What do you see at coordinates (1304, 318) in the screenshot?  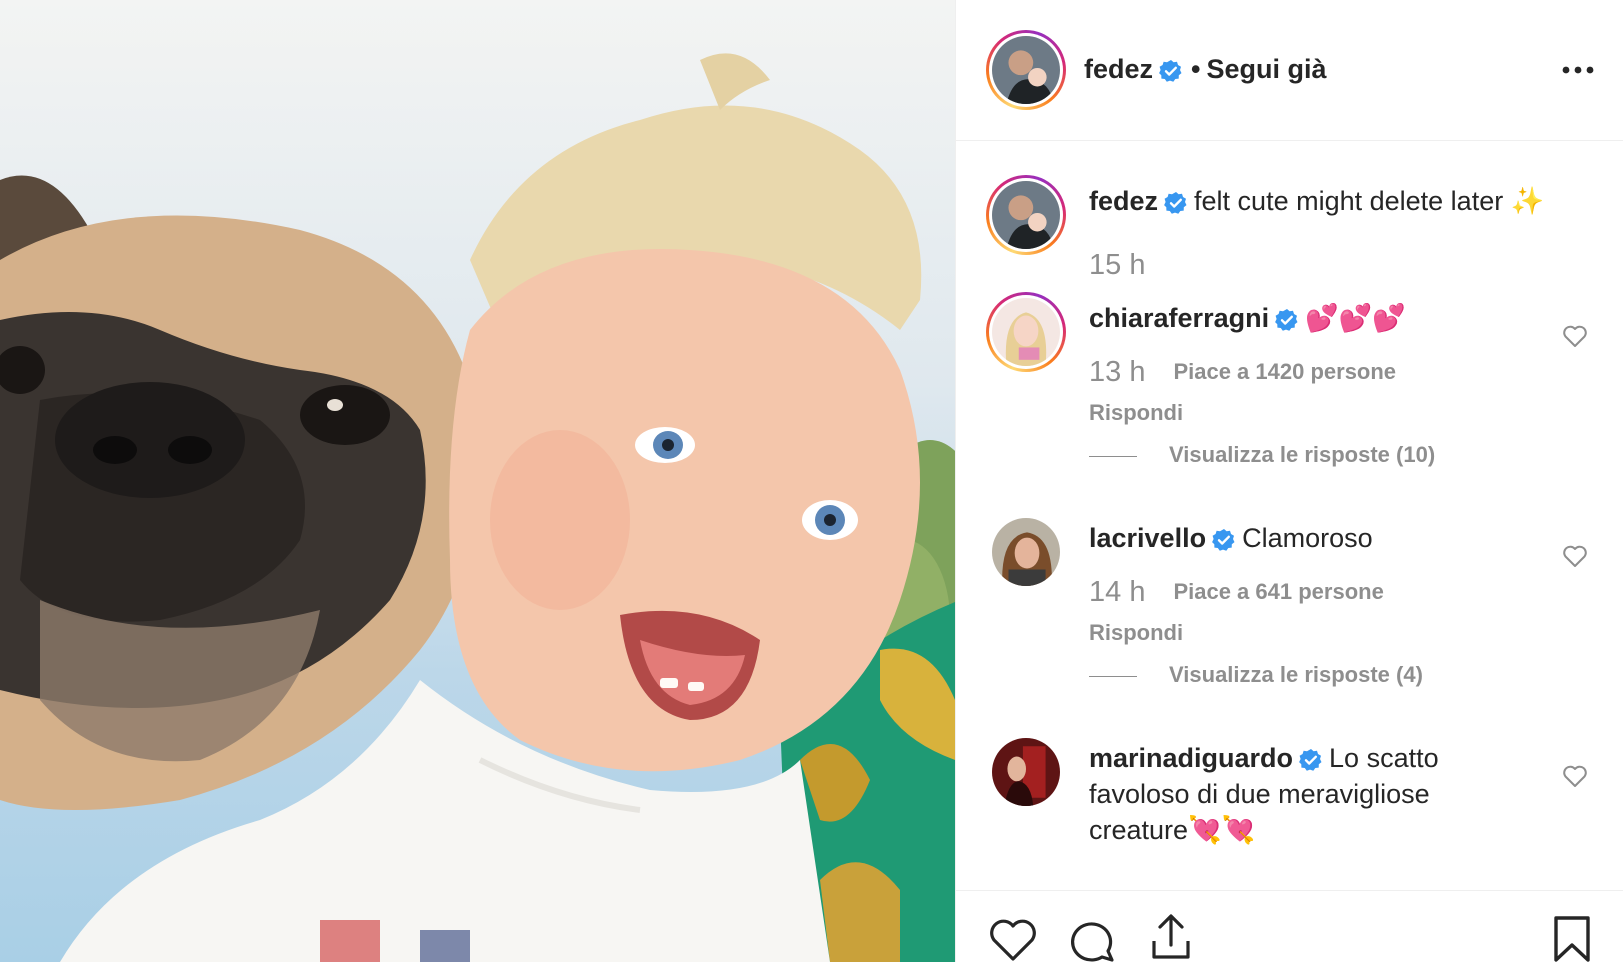 I see `comment-body: chiaraferragni 💕💕💕` at bounding box center [1304, 318].